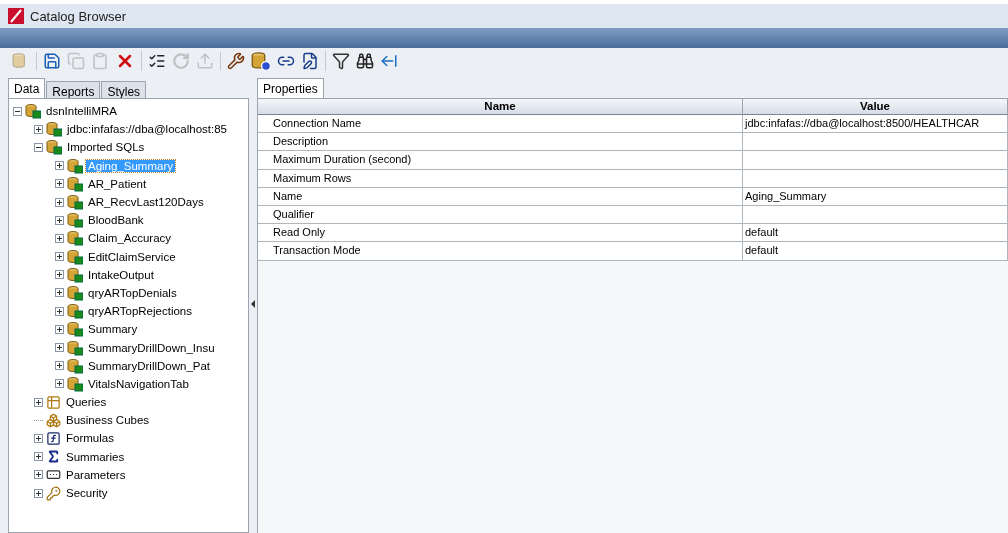  Describe the element at coordinates (106, 147) in the screenshot. I see `tree-item: Imported SQLs` at that location.